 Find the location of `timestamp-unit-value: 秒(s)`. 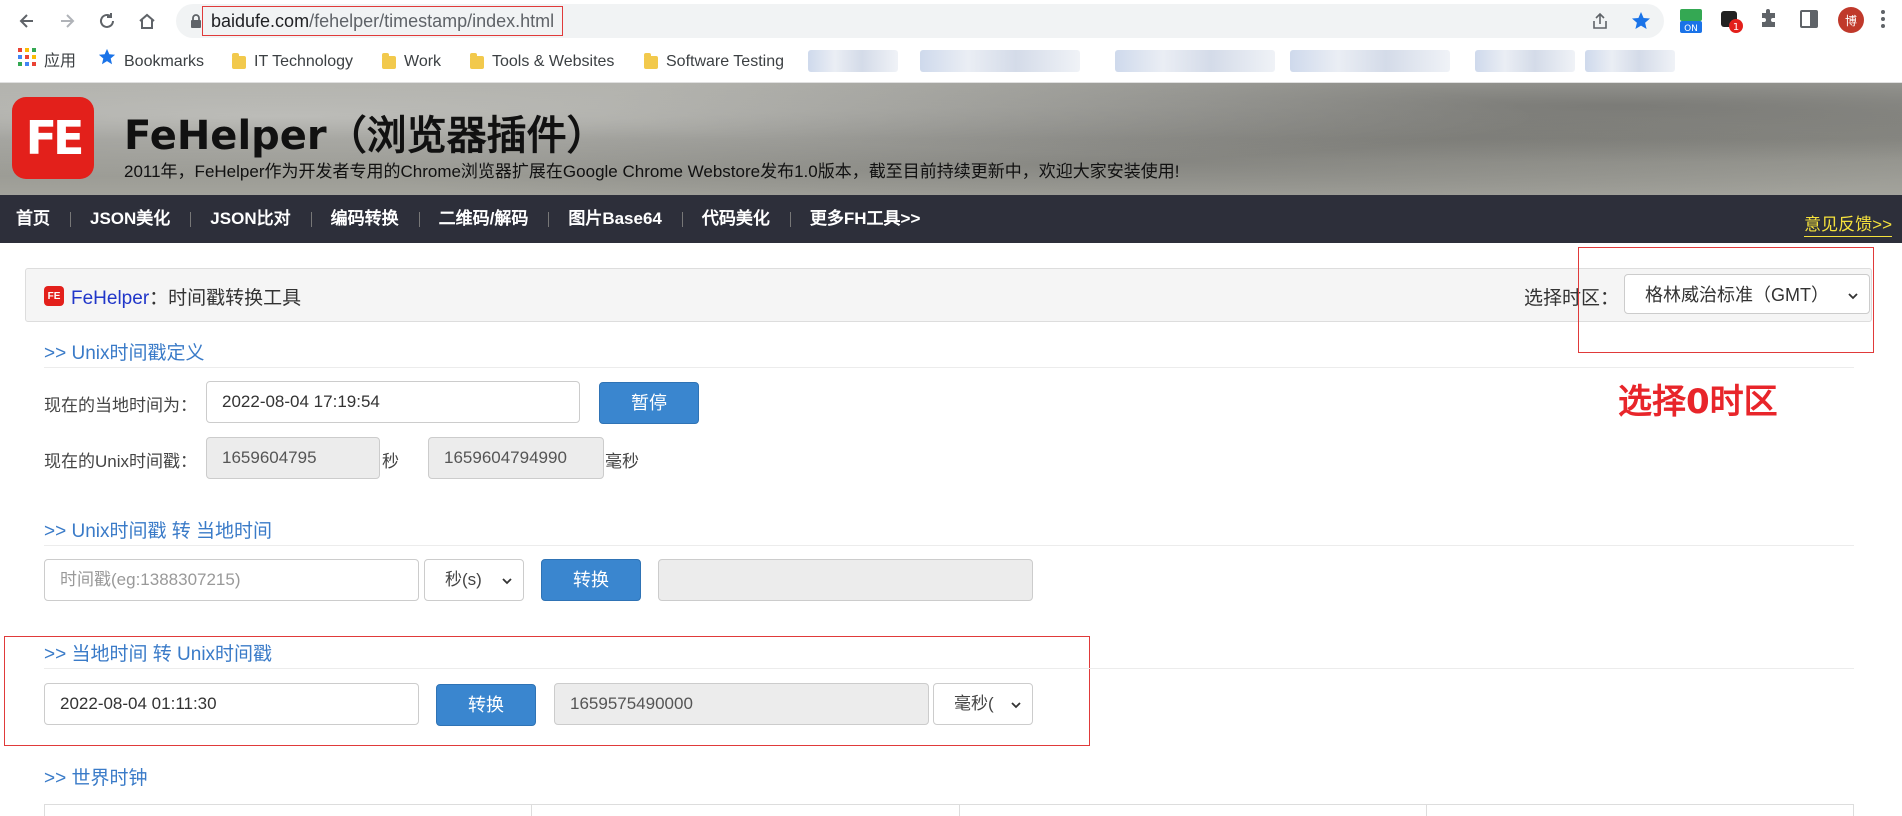

timestamp-unit-value: 秒(s) is located at coordinates (463, 579).